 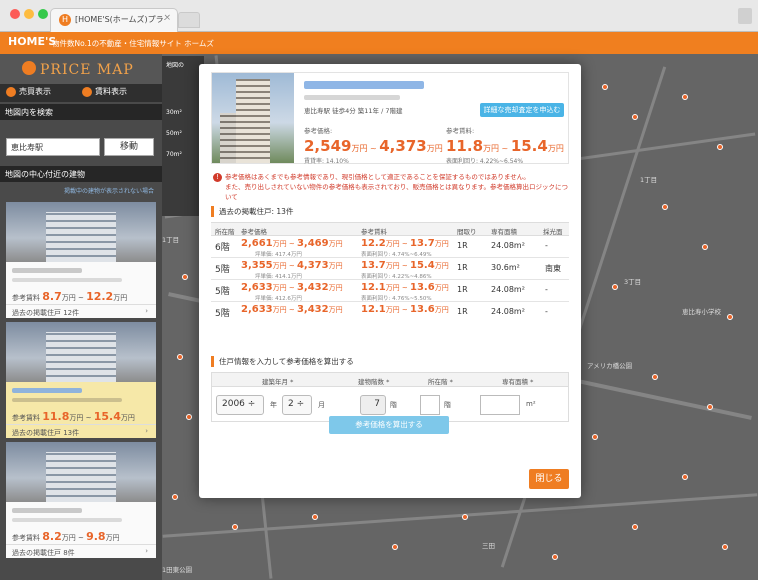 I want to click on tab-rent-label: 賃料表示, so click(x=111, y=91).